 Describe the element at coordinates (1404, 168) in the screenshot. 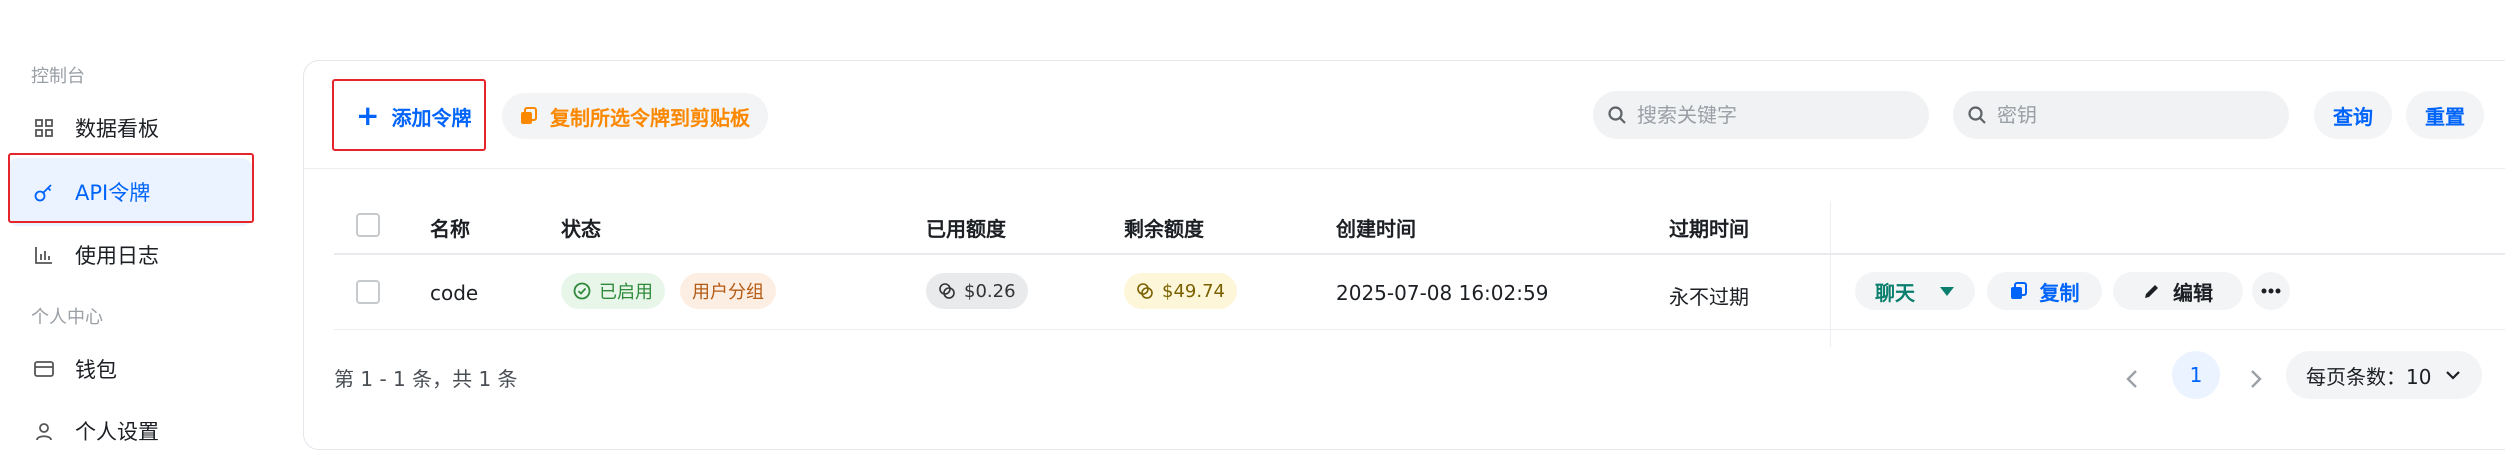

I see `toolbar-divider` at that location.